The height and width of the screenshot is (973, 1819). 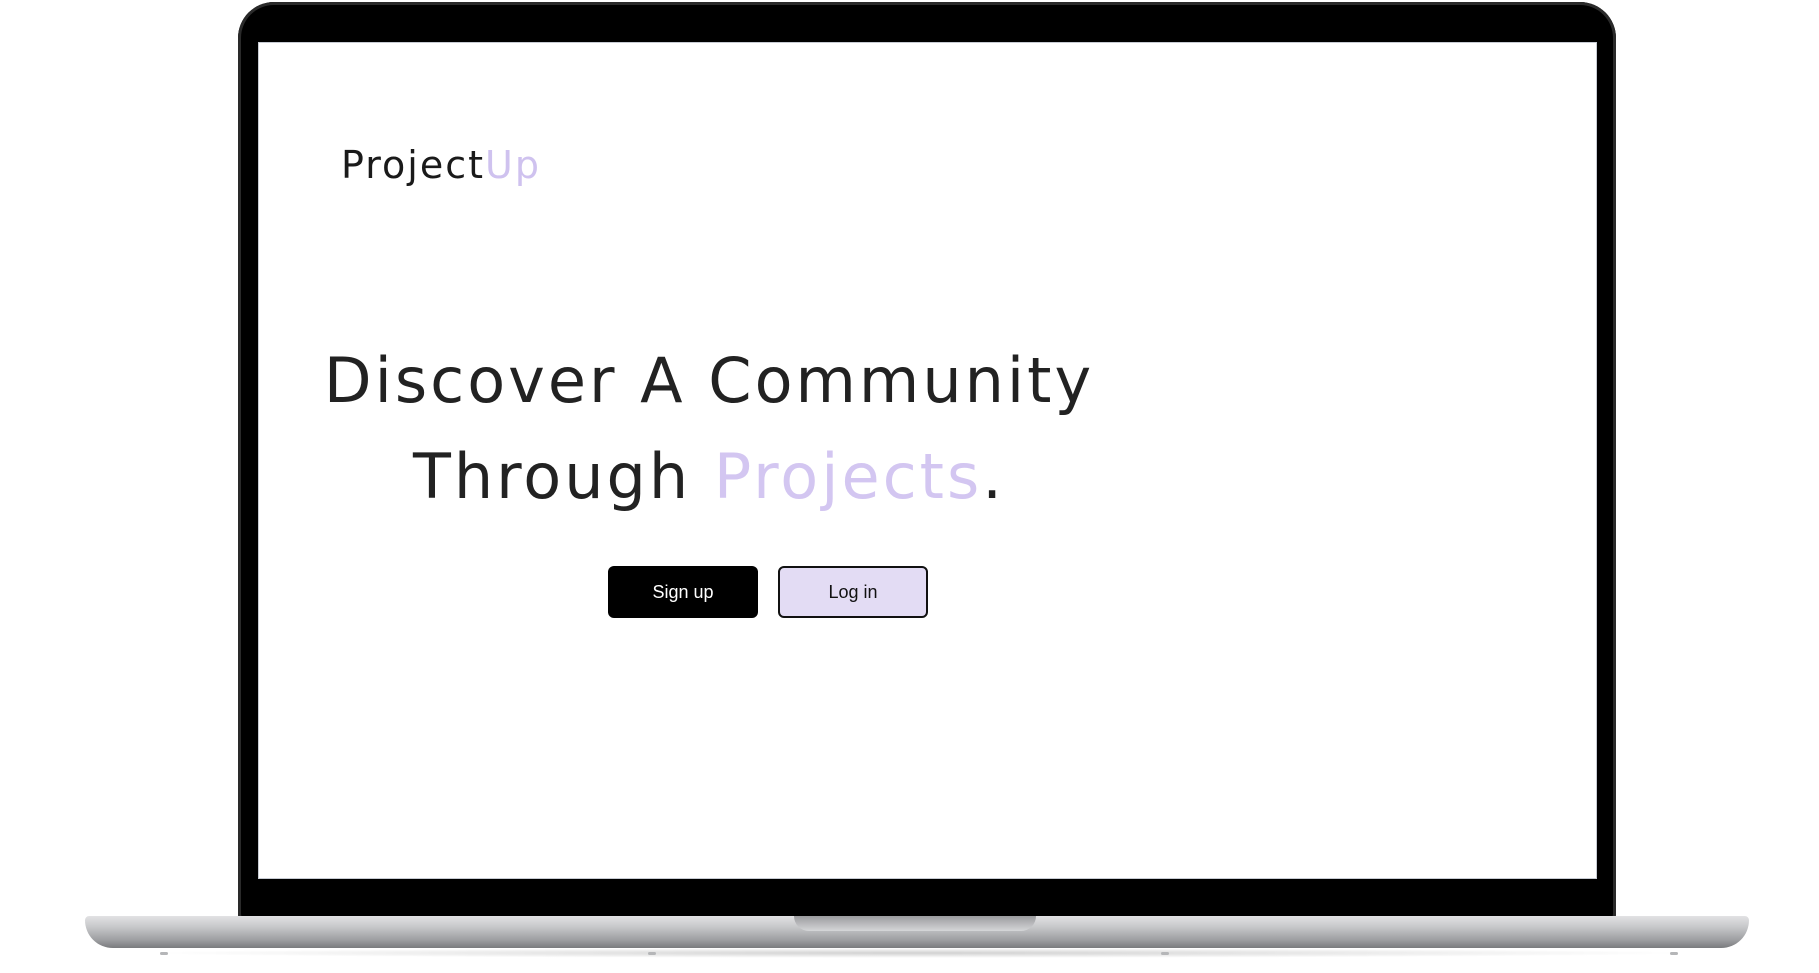 What do you see at coordinates (683, 592) in the screenshot?
I see `signup-button: Sign up` at bounding box center [683, 592].